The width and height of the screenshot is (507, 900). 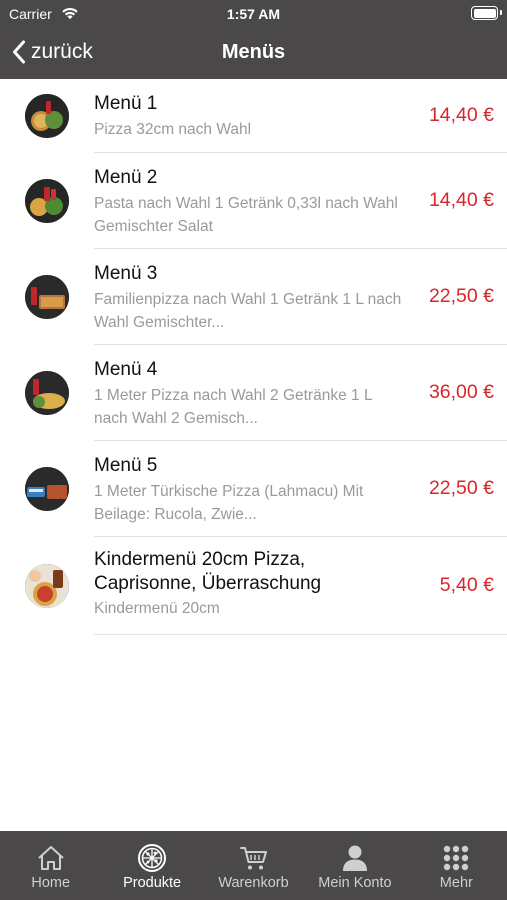 I want to click on menu-item-1: Menü 1 Pizza 32cm nach Wahl 14,40 €, so click(x=253, y=116).